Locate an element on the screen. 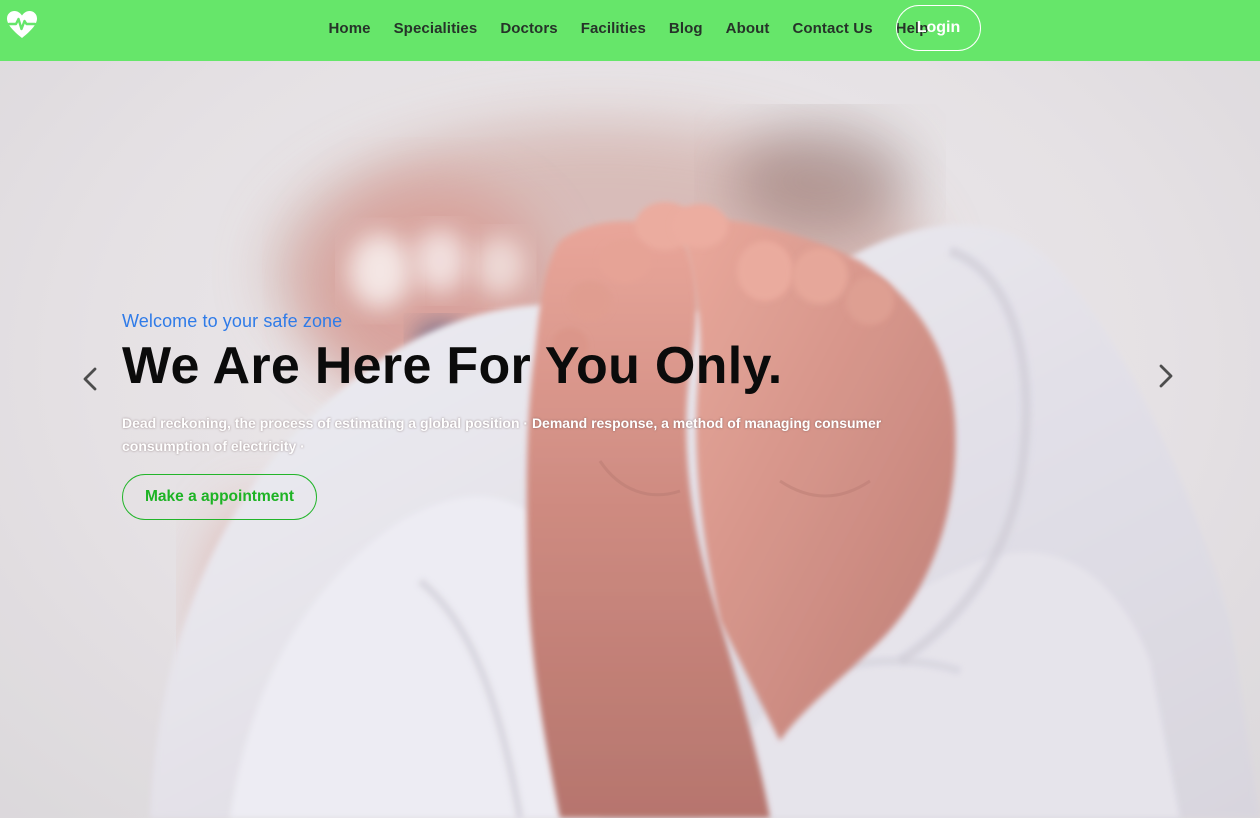 The width and height of the screenshot is (1260, 818). make-appointment-button: Make a appointment is located at coordinates (219, 497).